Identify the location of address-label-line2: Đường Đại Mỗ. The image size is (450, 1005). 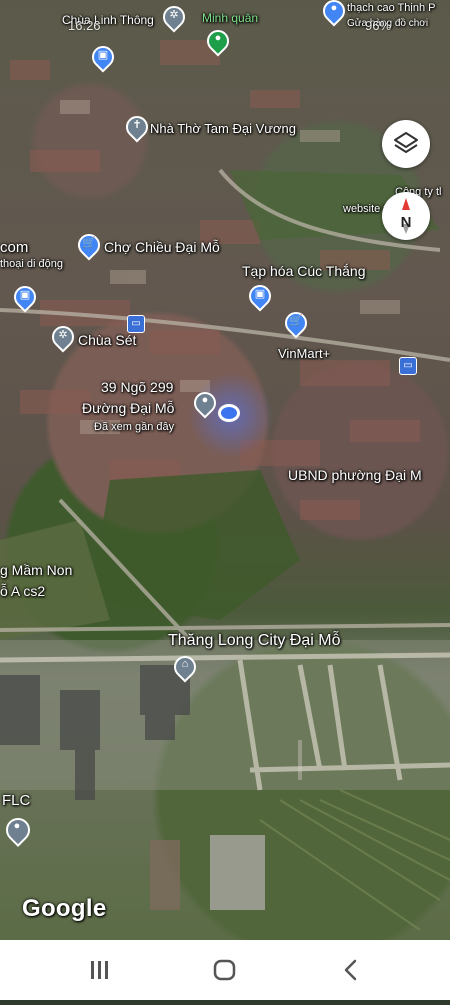
(128, 408).